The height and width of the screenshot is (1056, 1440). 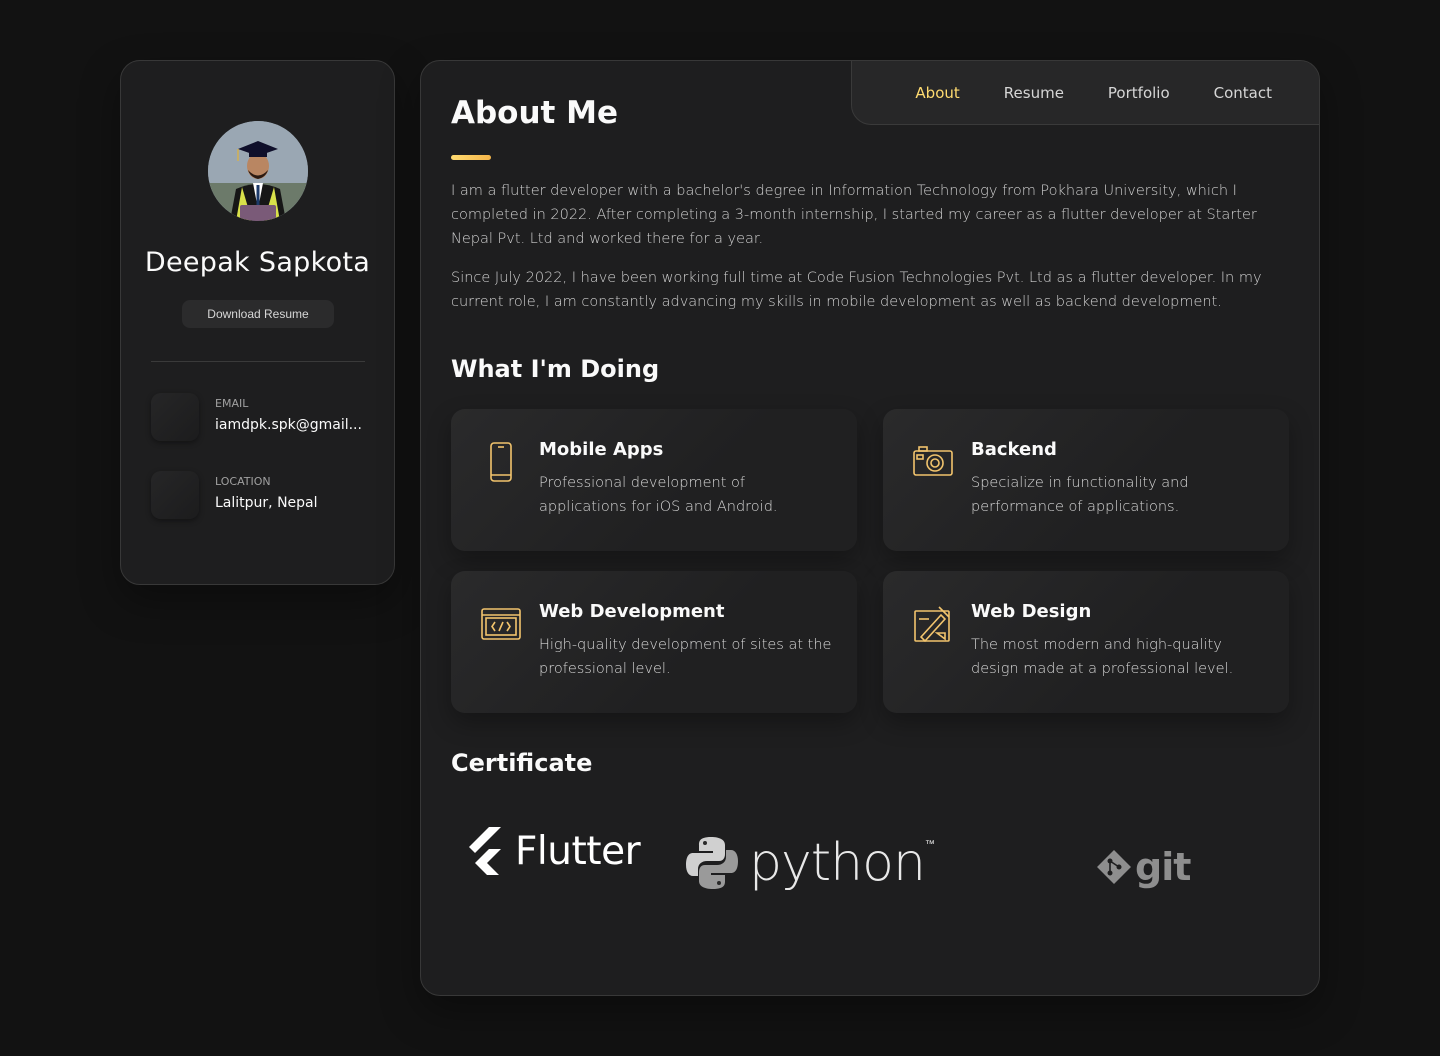 I want to click on title-underline, so click(x=471, y=157).